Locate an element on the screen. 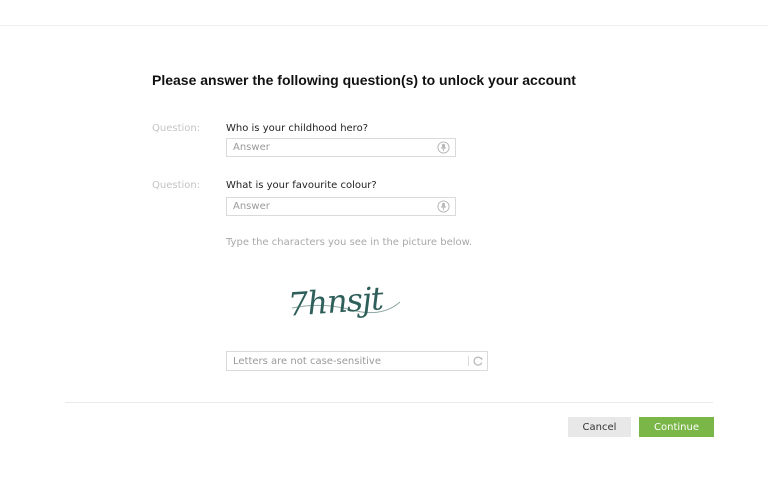  footer-divider is located at coordinates (389, 402).